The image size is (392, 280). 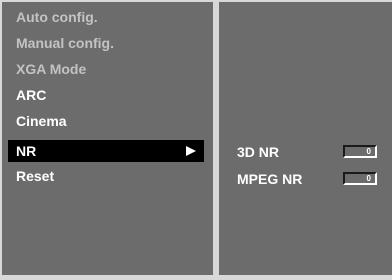 What do you see at coordinates (106, 121) in the screenshot?
I see `menu-item-cinema: Cinema` at bounding box center [106, 121].